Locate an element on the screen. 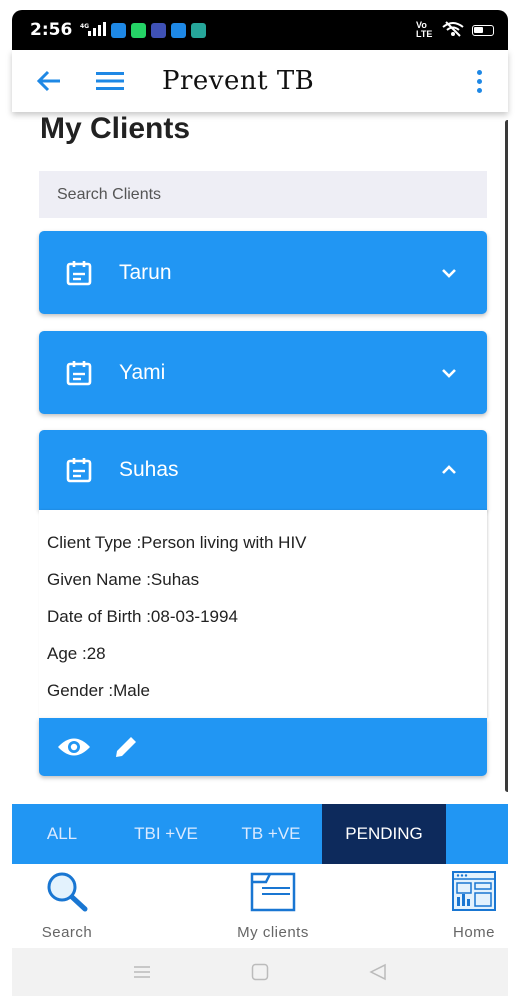 Image resolution: width=520 pixels, height=996 pixels. phone-app-icon is located at coordinates (119, 30).